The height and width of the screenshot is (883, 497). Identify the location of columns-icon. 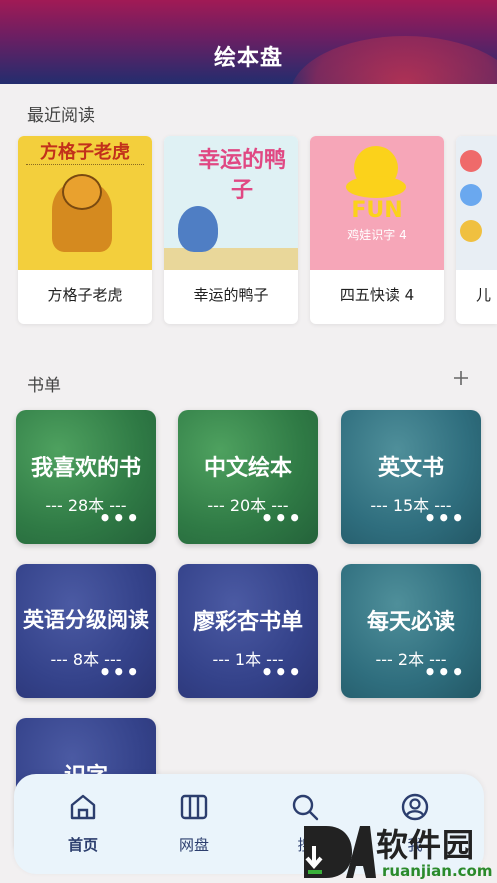
(194, 807).